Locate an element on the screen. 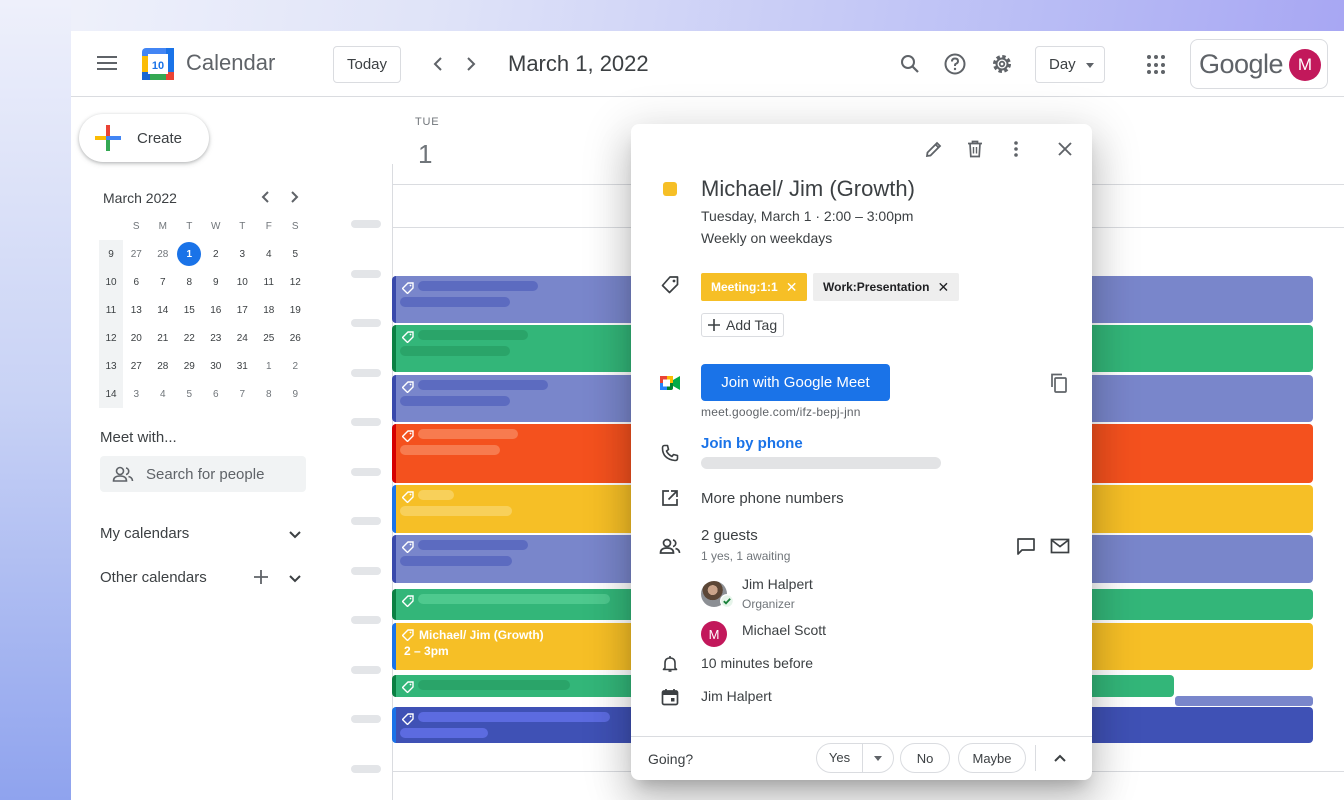 This screenshot has width=1344, height=800. week-number: 12 is located at coordinates (111, 338).